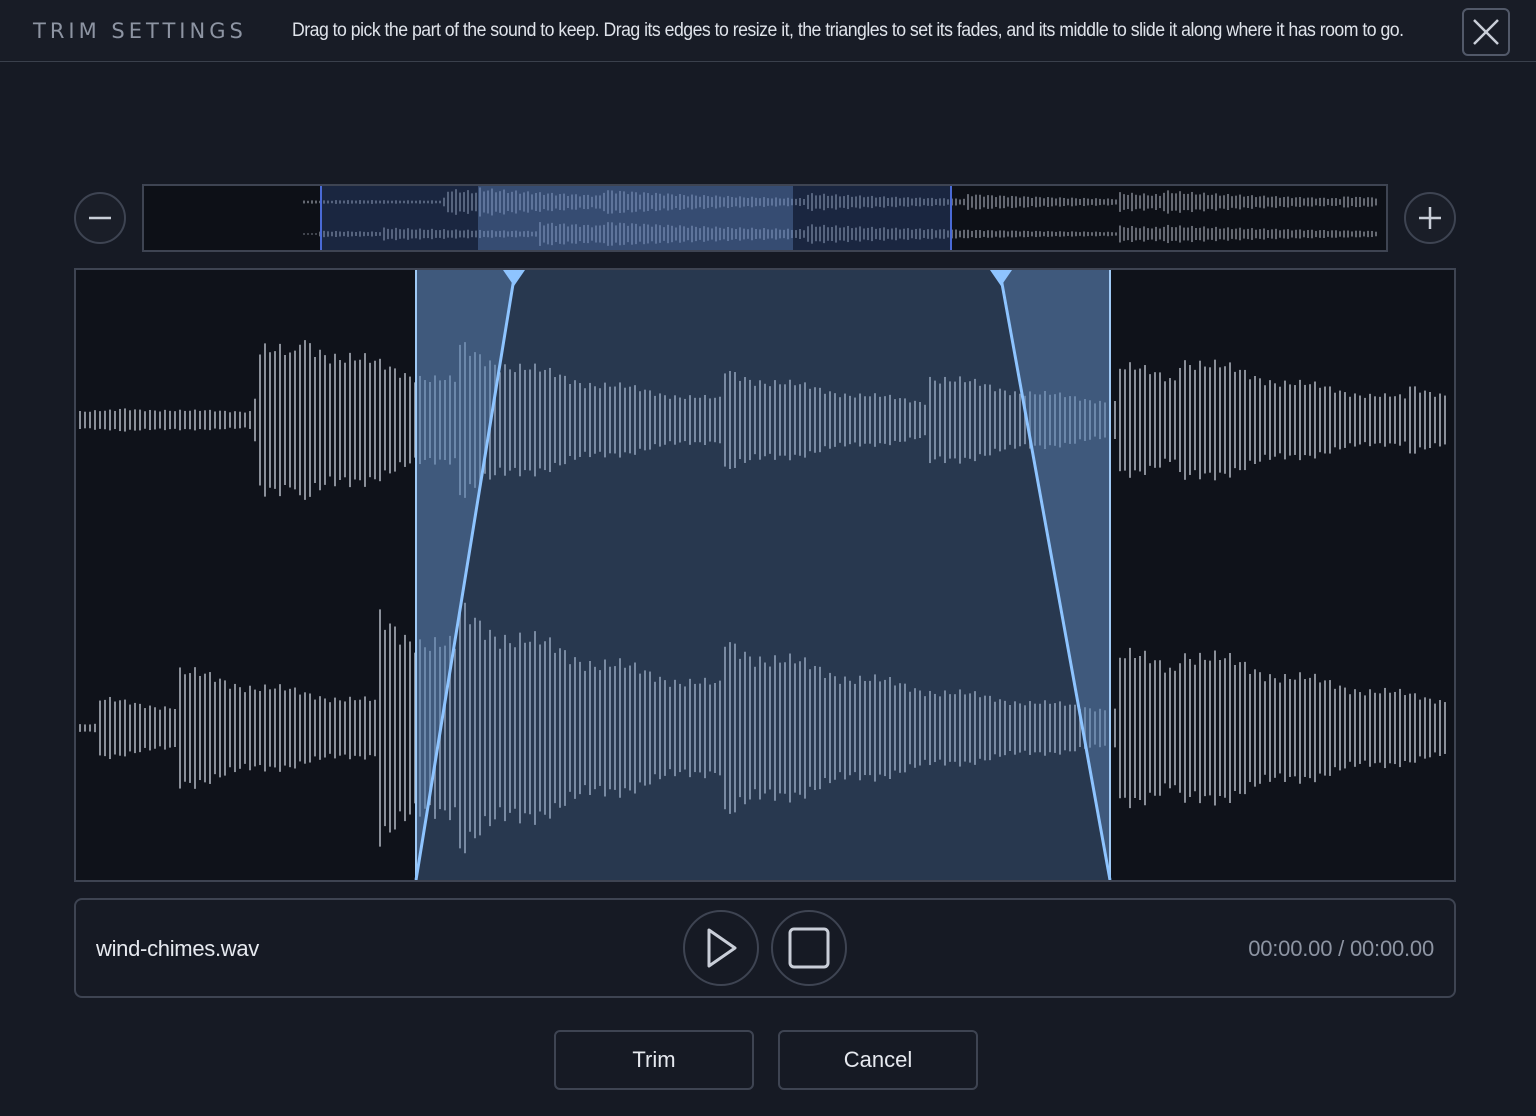 This screenshot has width=1536, height=1116. Describe the element at coordinates (1110, 575) in the screenshot. I see `selection-end-edge` at that location.